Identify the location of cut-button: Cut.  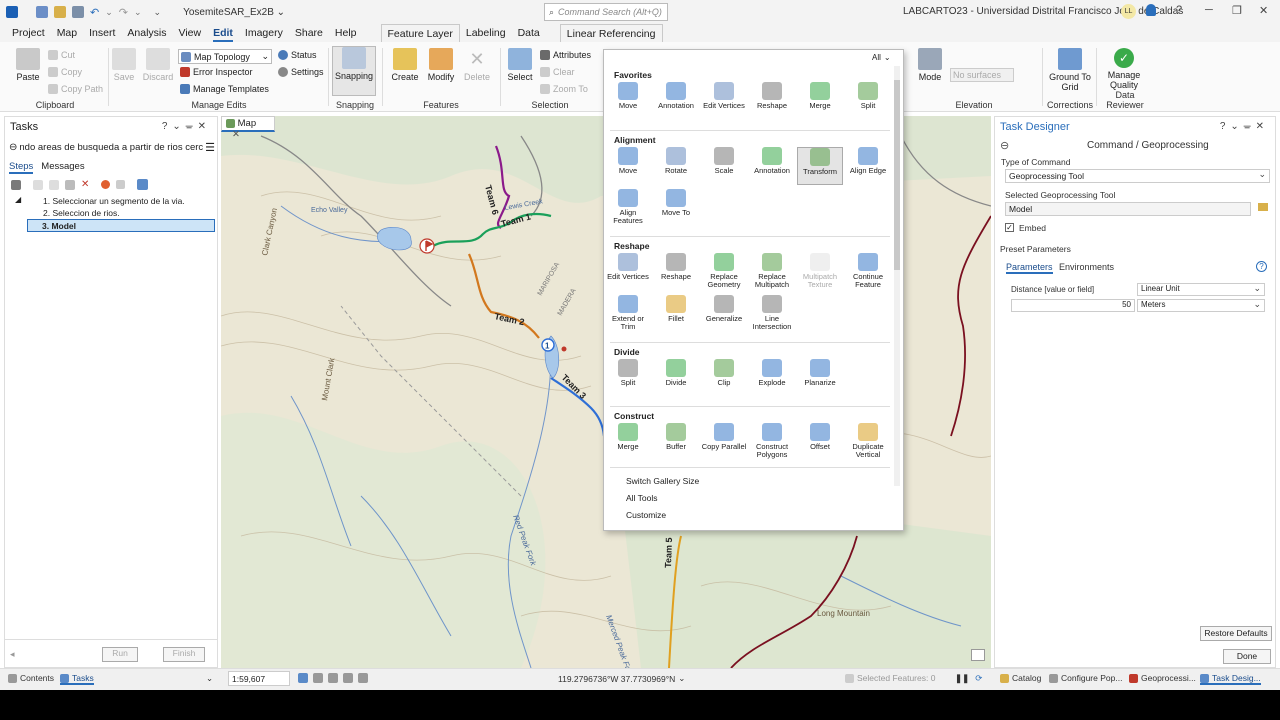
(61, 55).